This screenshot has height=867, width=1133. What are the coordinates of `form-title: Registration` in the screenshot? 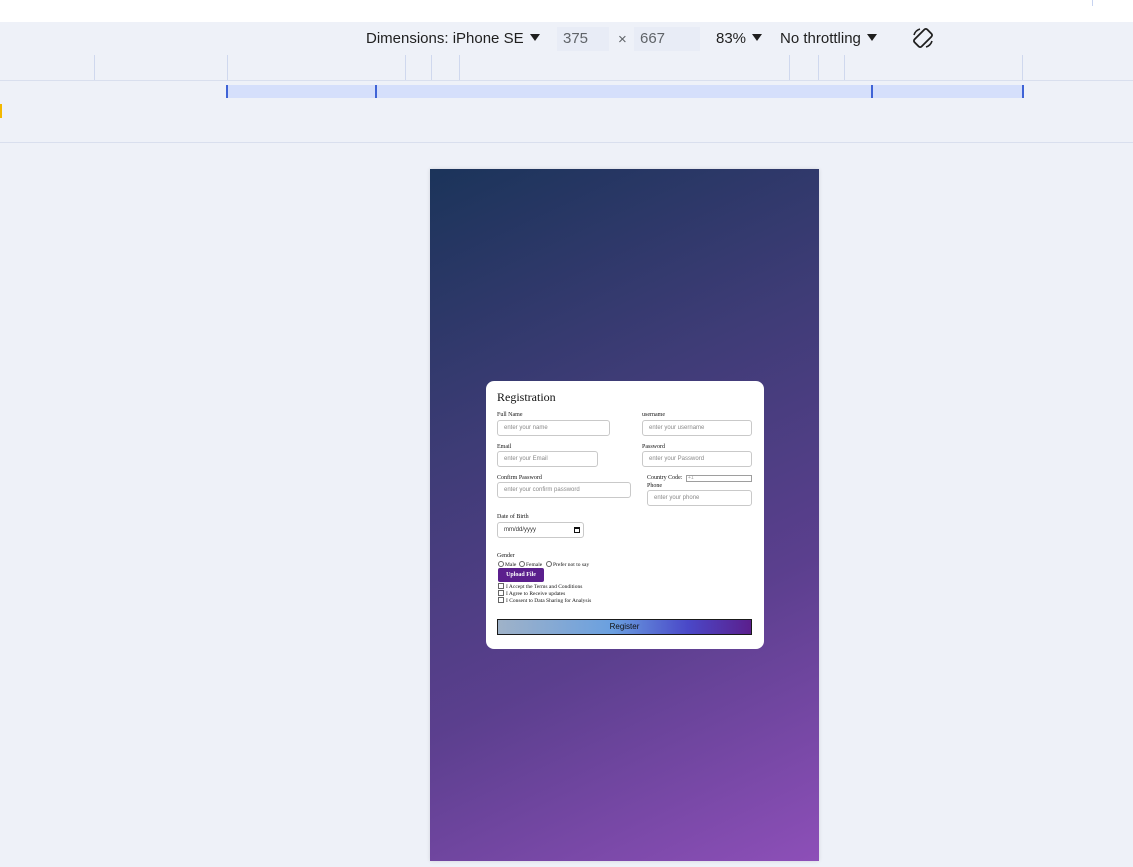 It's located at (526, 397).